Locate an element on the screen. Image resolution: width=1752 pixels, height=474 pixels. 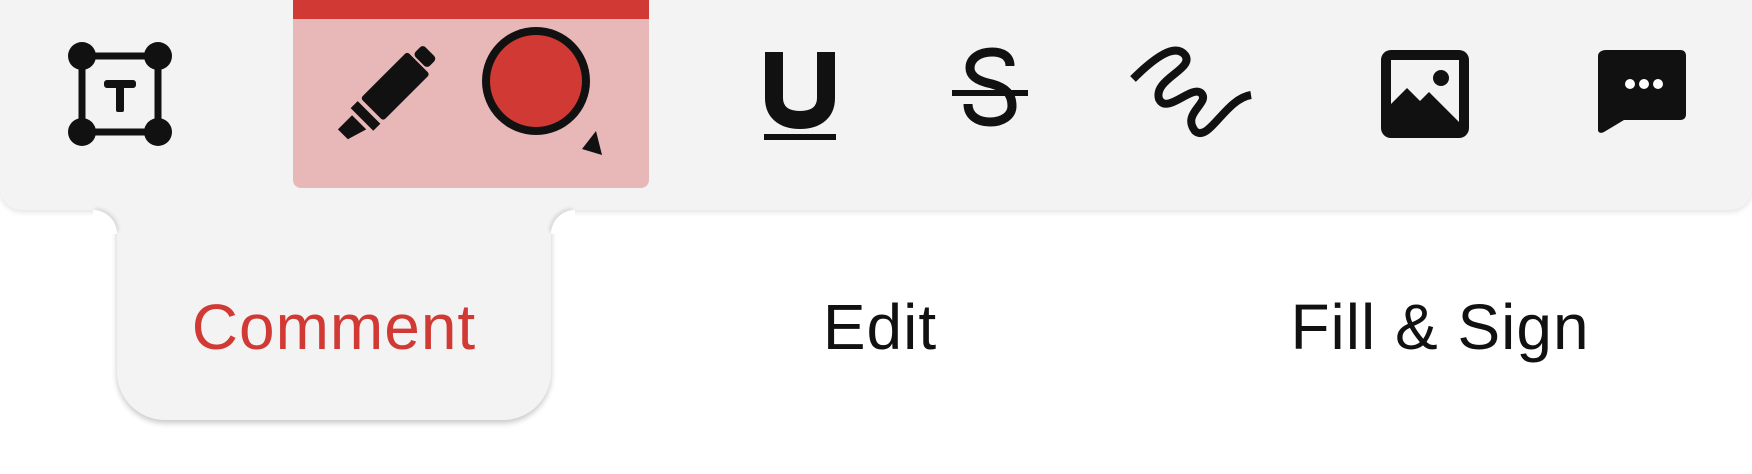
comment-bubble-icon is located at coordinates (1640, 94).